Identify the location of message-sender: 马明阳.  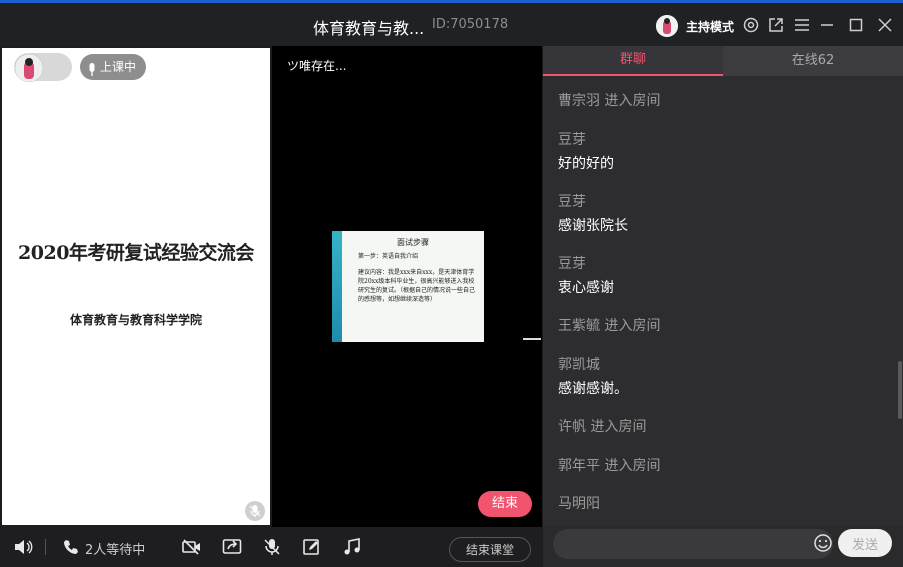
(579, 504).